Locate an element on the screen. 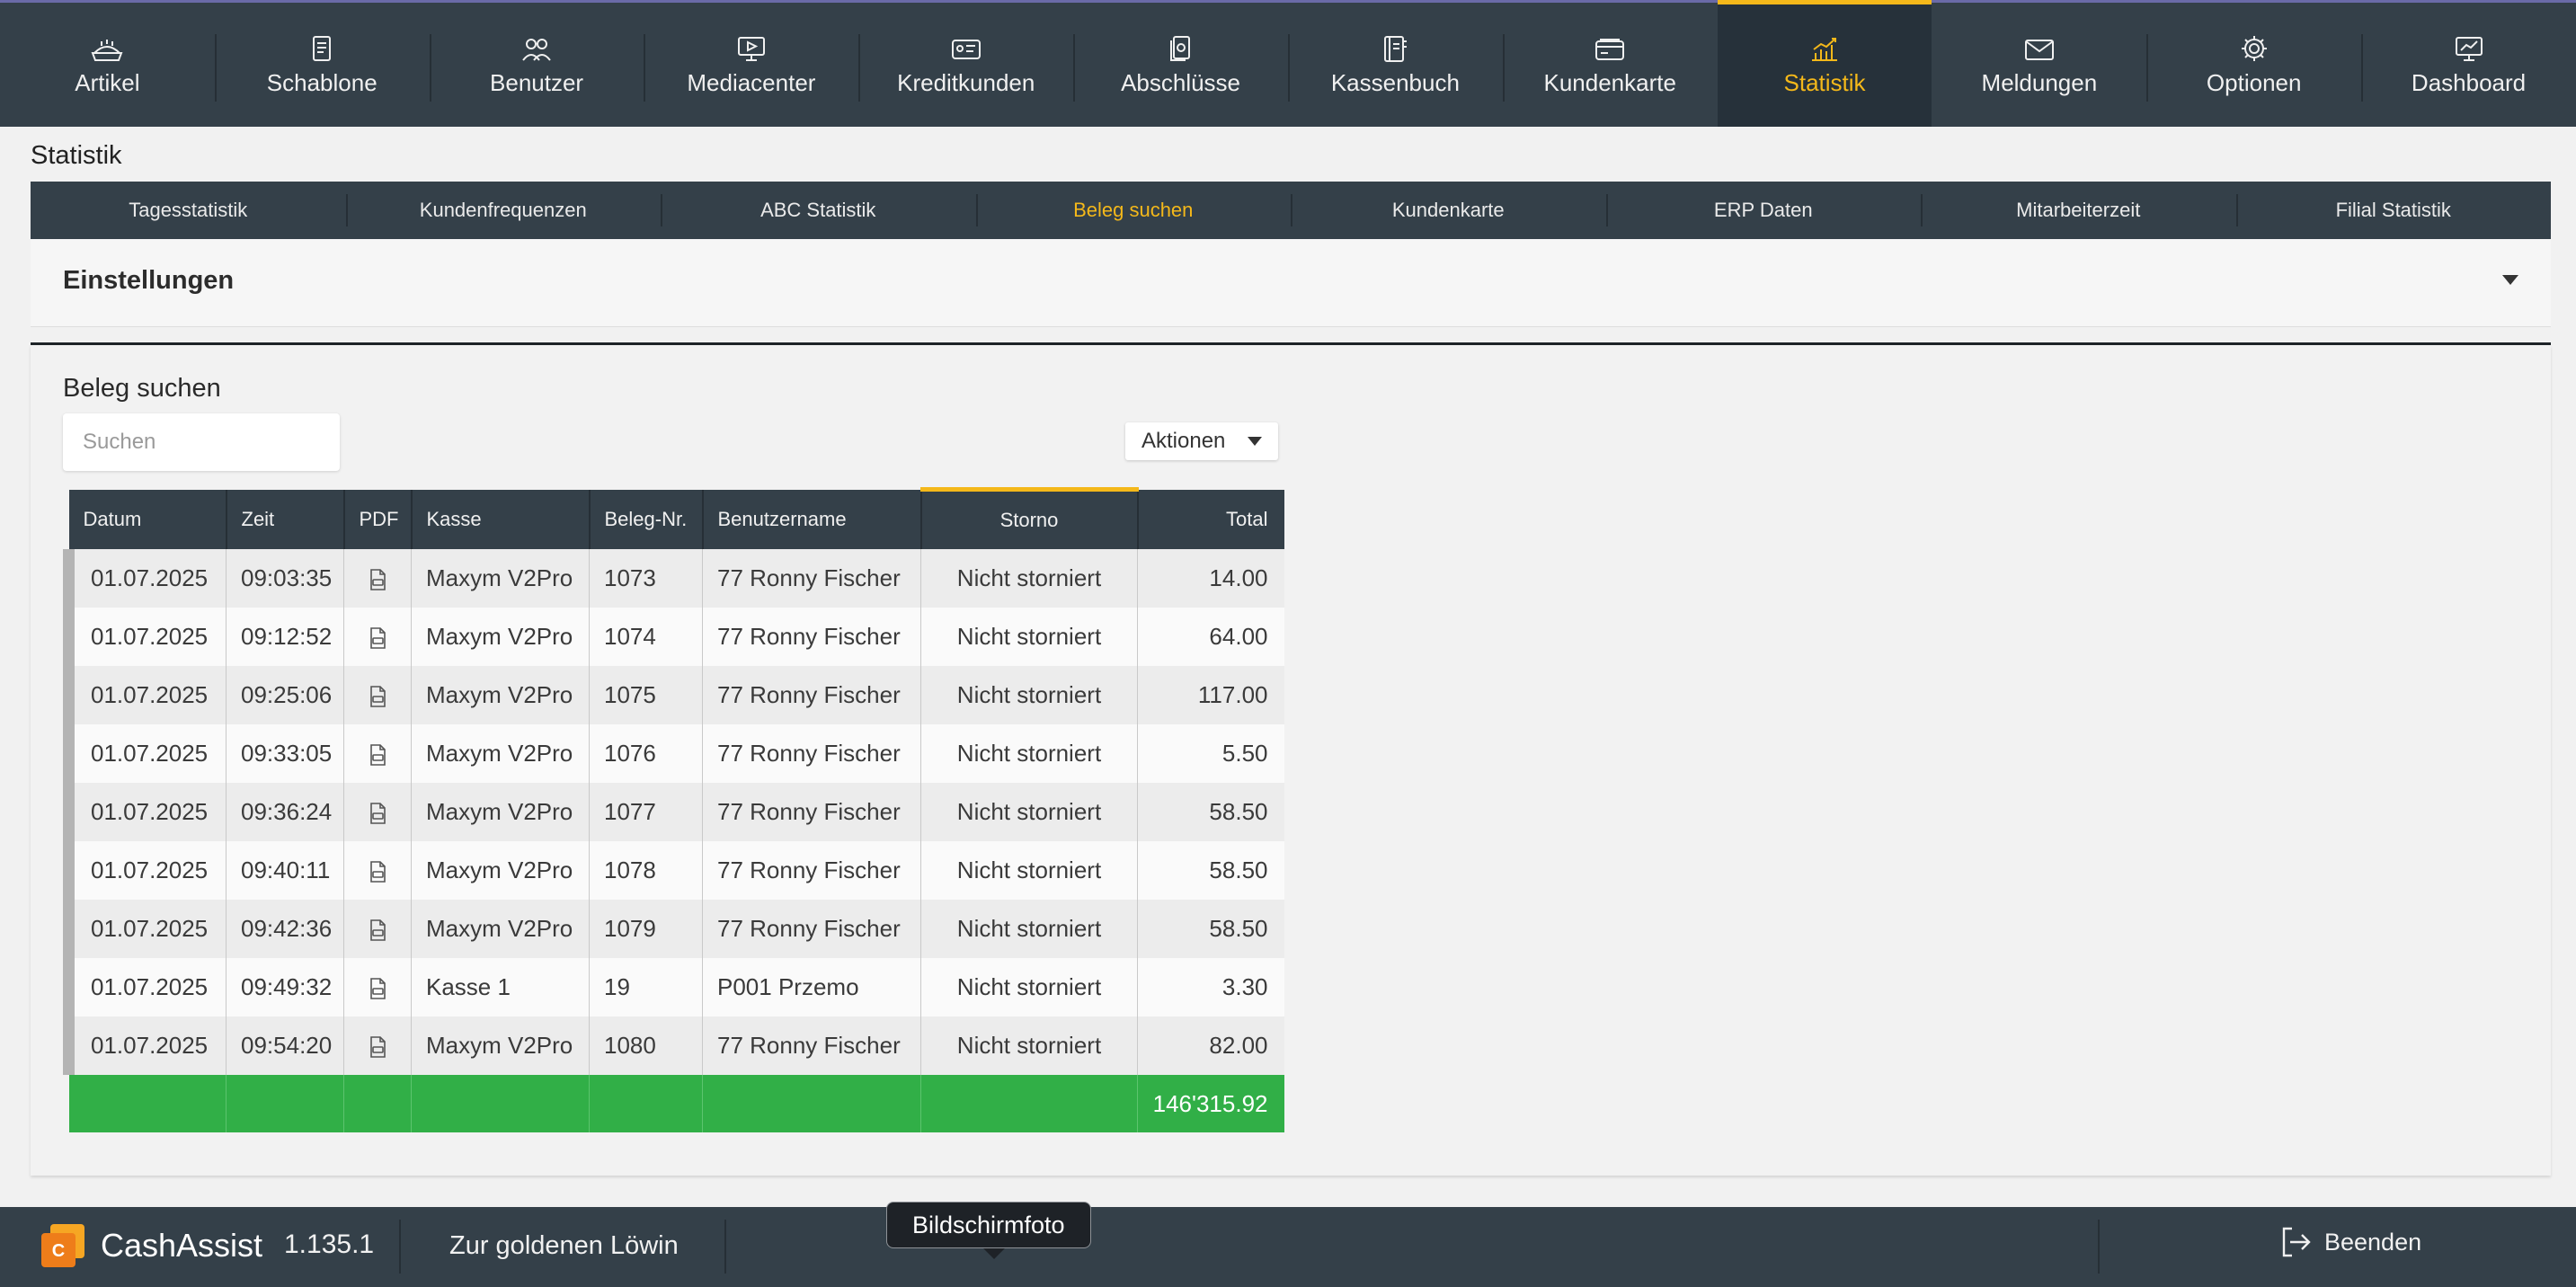  cell-time: 09:42:36 is located at coordinates (285, 929).